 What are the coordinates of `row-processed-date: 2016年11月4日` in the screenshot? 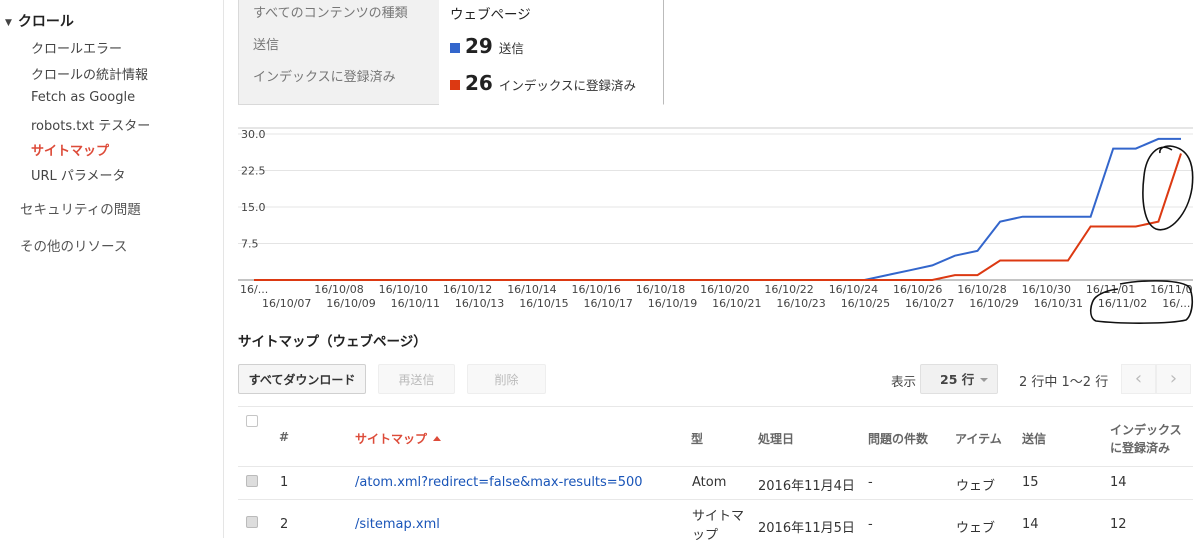 It's located at (806, 486).